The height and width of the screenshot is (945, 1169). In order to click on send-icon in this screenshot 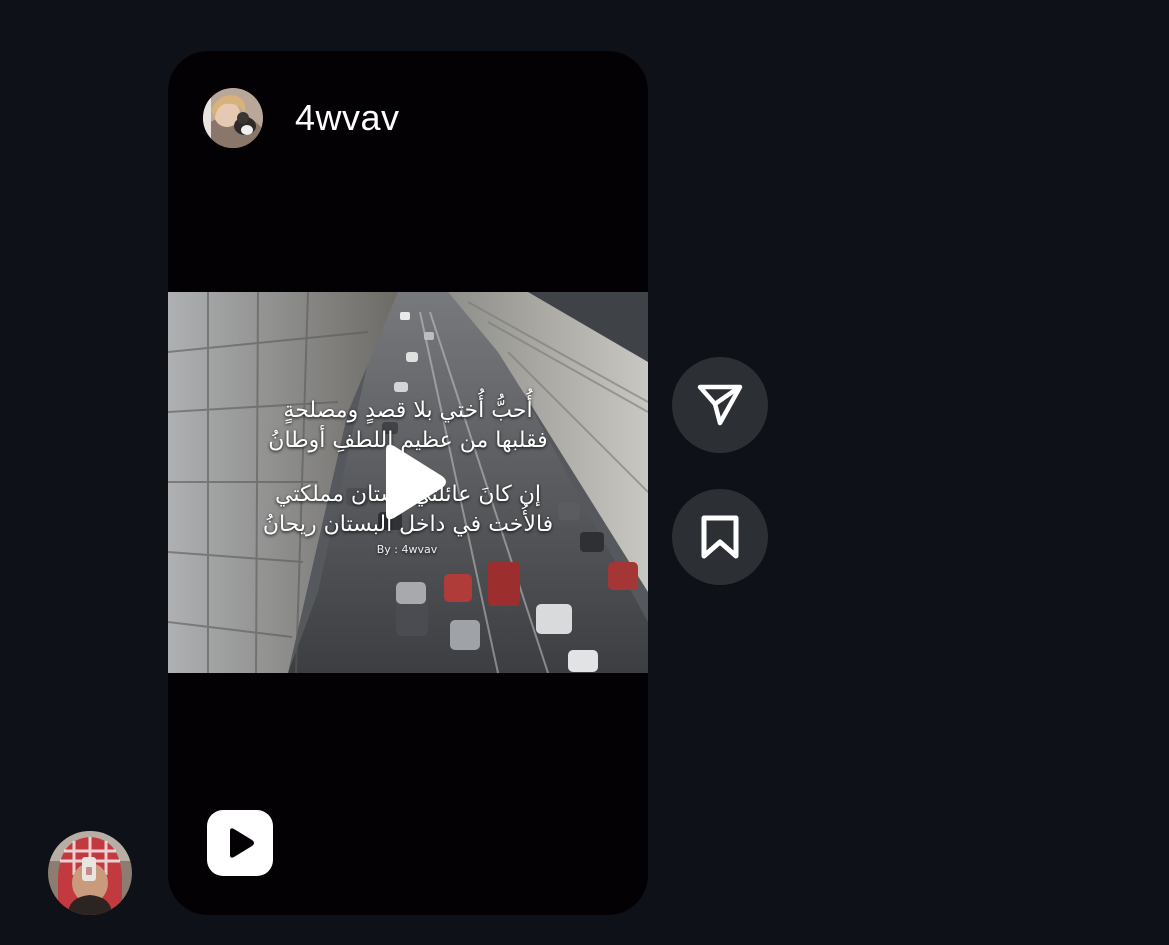, I will do `click(720, 405)`.